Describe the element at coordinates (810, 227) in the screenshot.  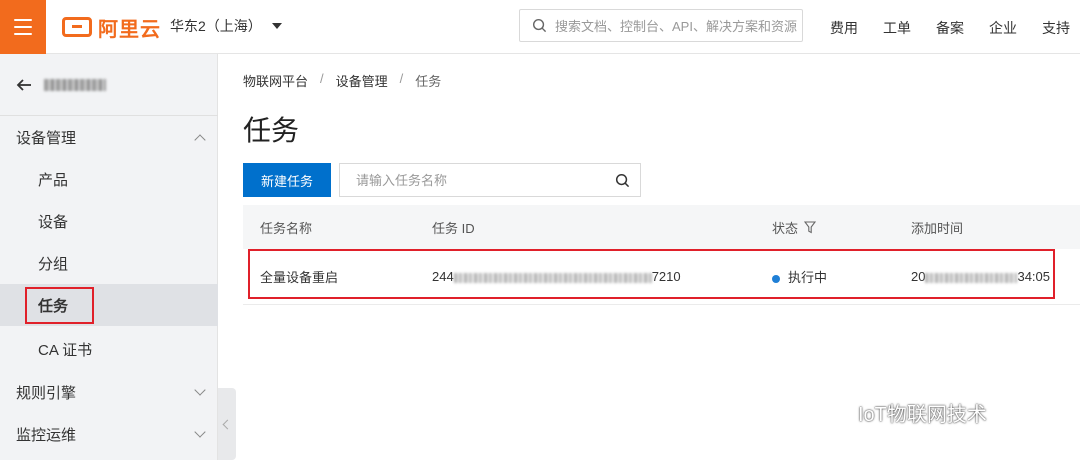
I see `filter-icon` at that location.